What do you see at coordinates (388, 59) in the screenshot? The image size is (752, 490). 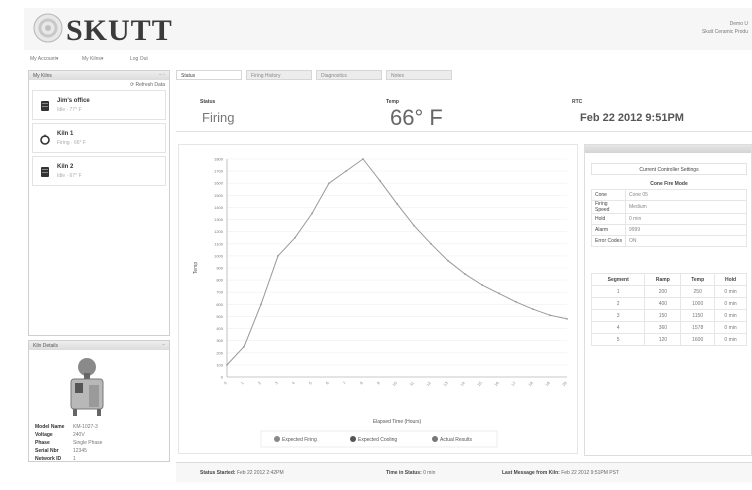 I see `top-nav: My Account▾ My Kilns▾ Log Out` at bounding box center [388, 59].